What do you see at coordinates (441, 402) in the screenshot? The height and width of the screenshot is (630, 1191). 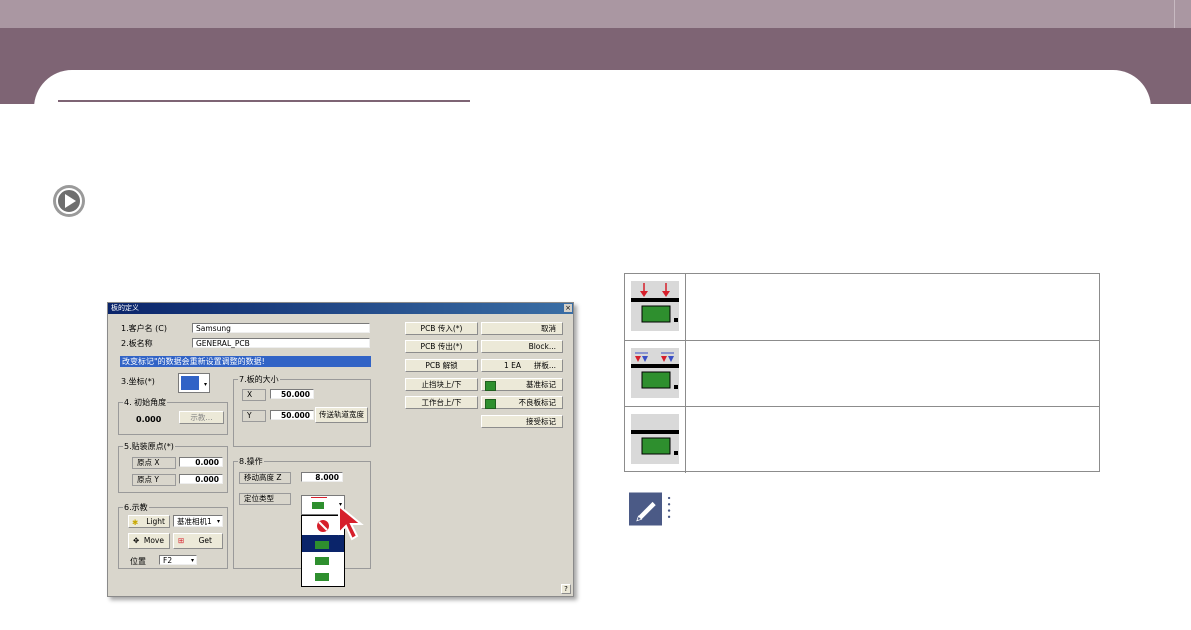 I see `table-up-down-button: 工作台上/下` at bounding box center [441, 402].